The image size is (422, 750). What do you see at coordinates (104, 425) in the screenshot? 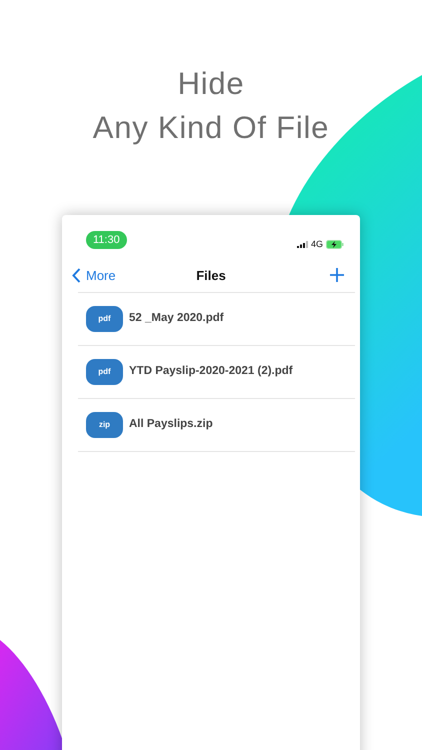
I see `file-type-badge: zip` at bounding box center [104, 425].